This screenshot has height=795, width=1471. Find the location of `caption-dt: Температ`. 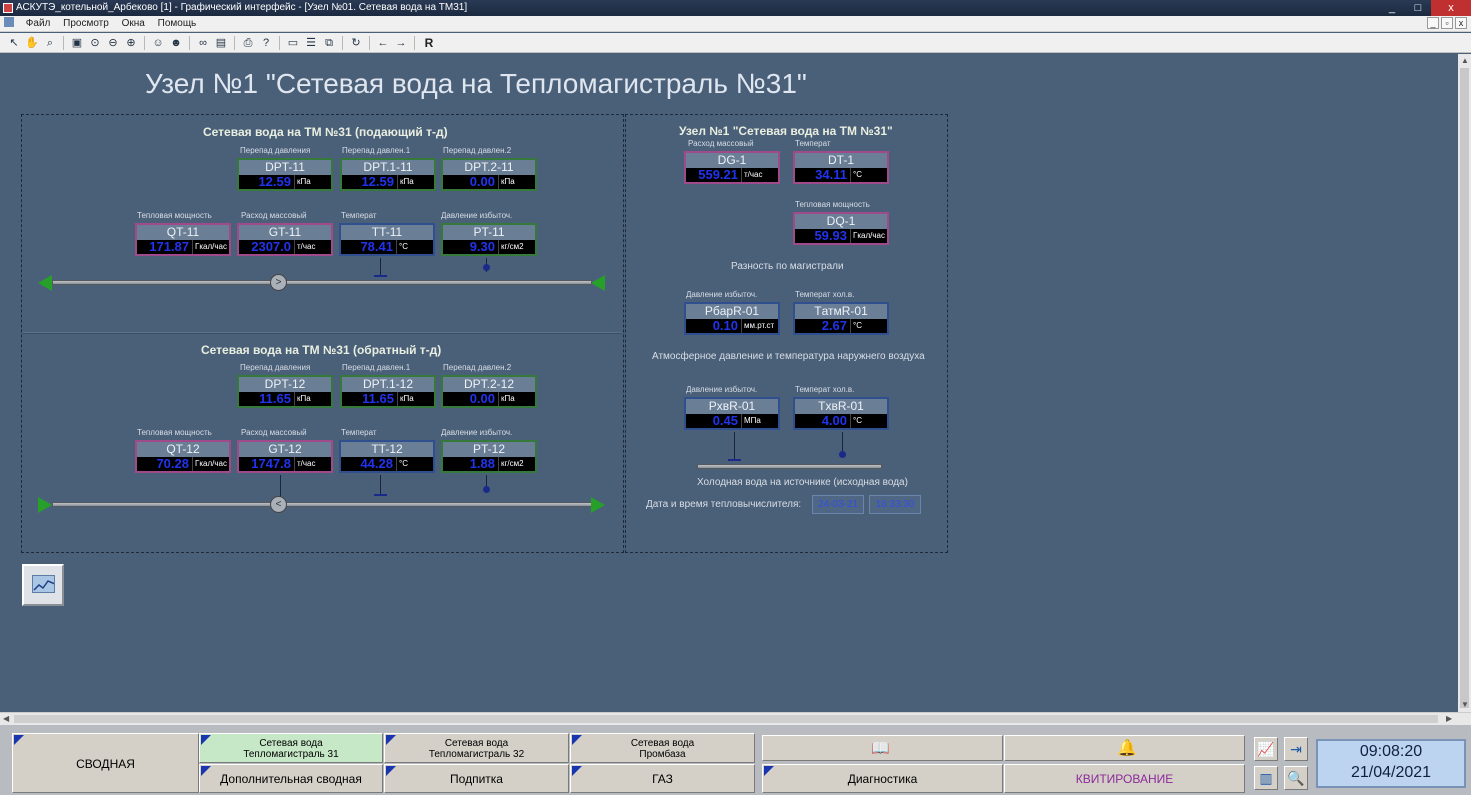

caption-dt: Температ is located at coordinates (813, 143).